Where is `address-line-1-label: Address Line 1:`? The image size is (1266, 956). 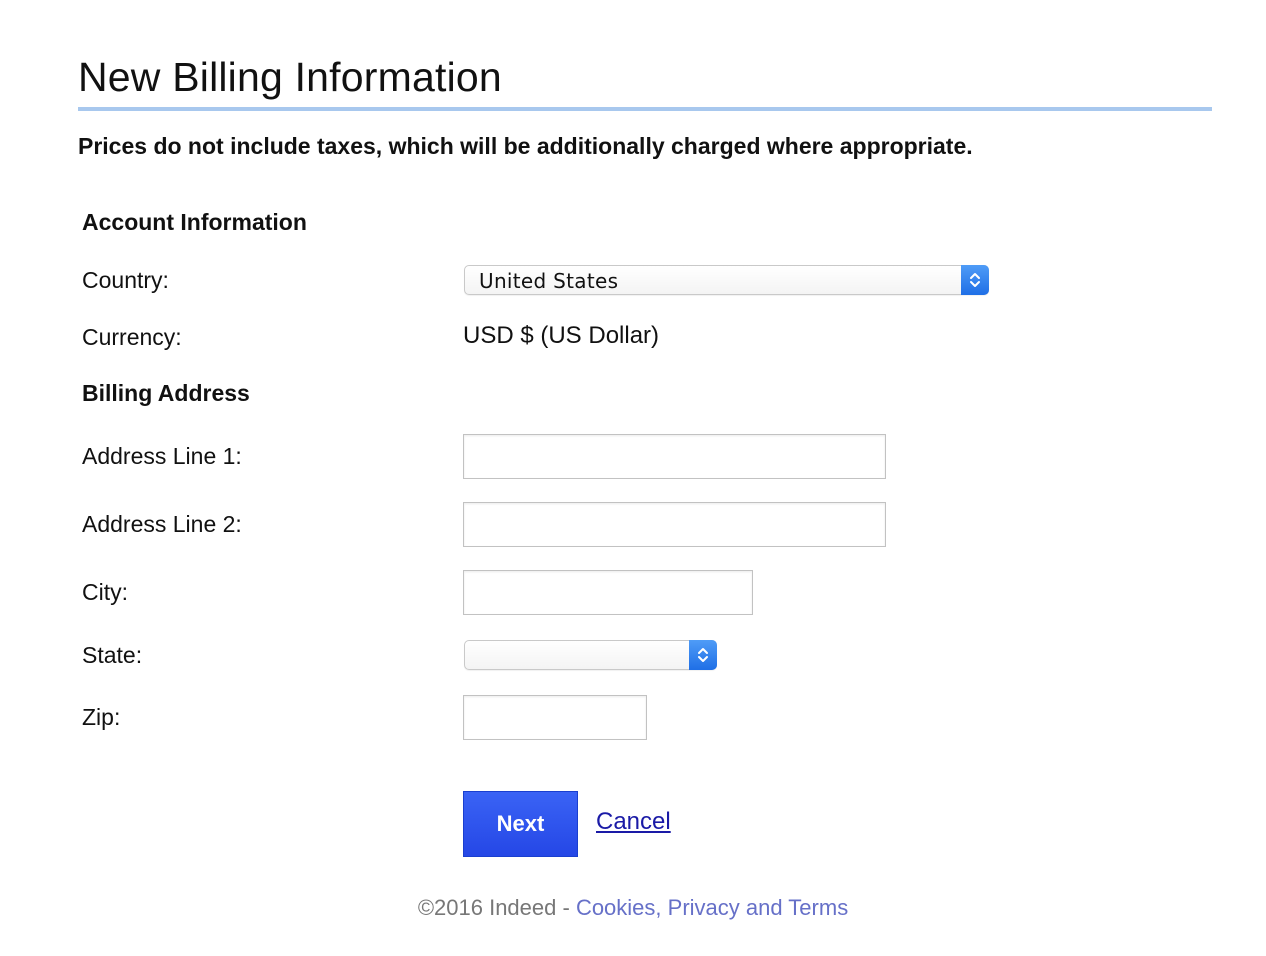 address-line-1-label: Address Line 1: is located at coordinates (162, 456).